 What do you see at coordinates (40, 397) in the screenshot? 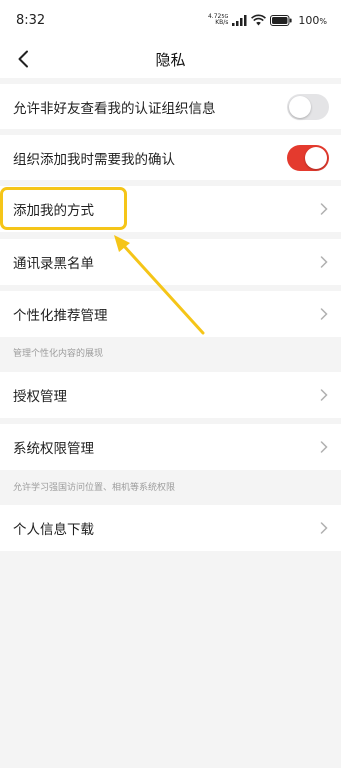
I see `setting-label: 授权管理` at bounding box center [40, 397].